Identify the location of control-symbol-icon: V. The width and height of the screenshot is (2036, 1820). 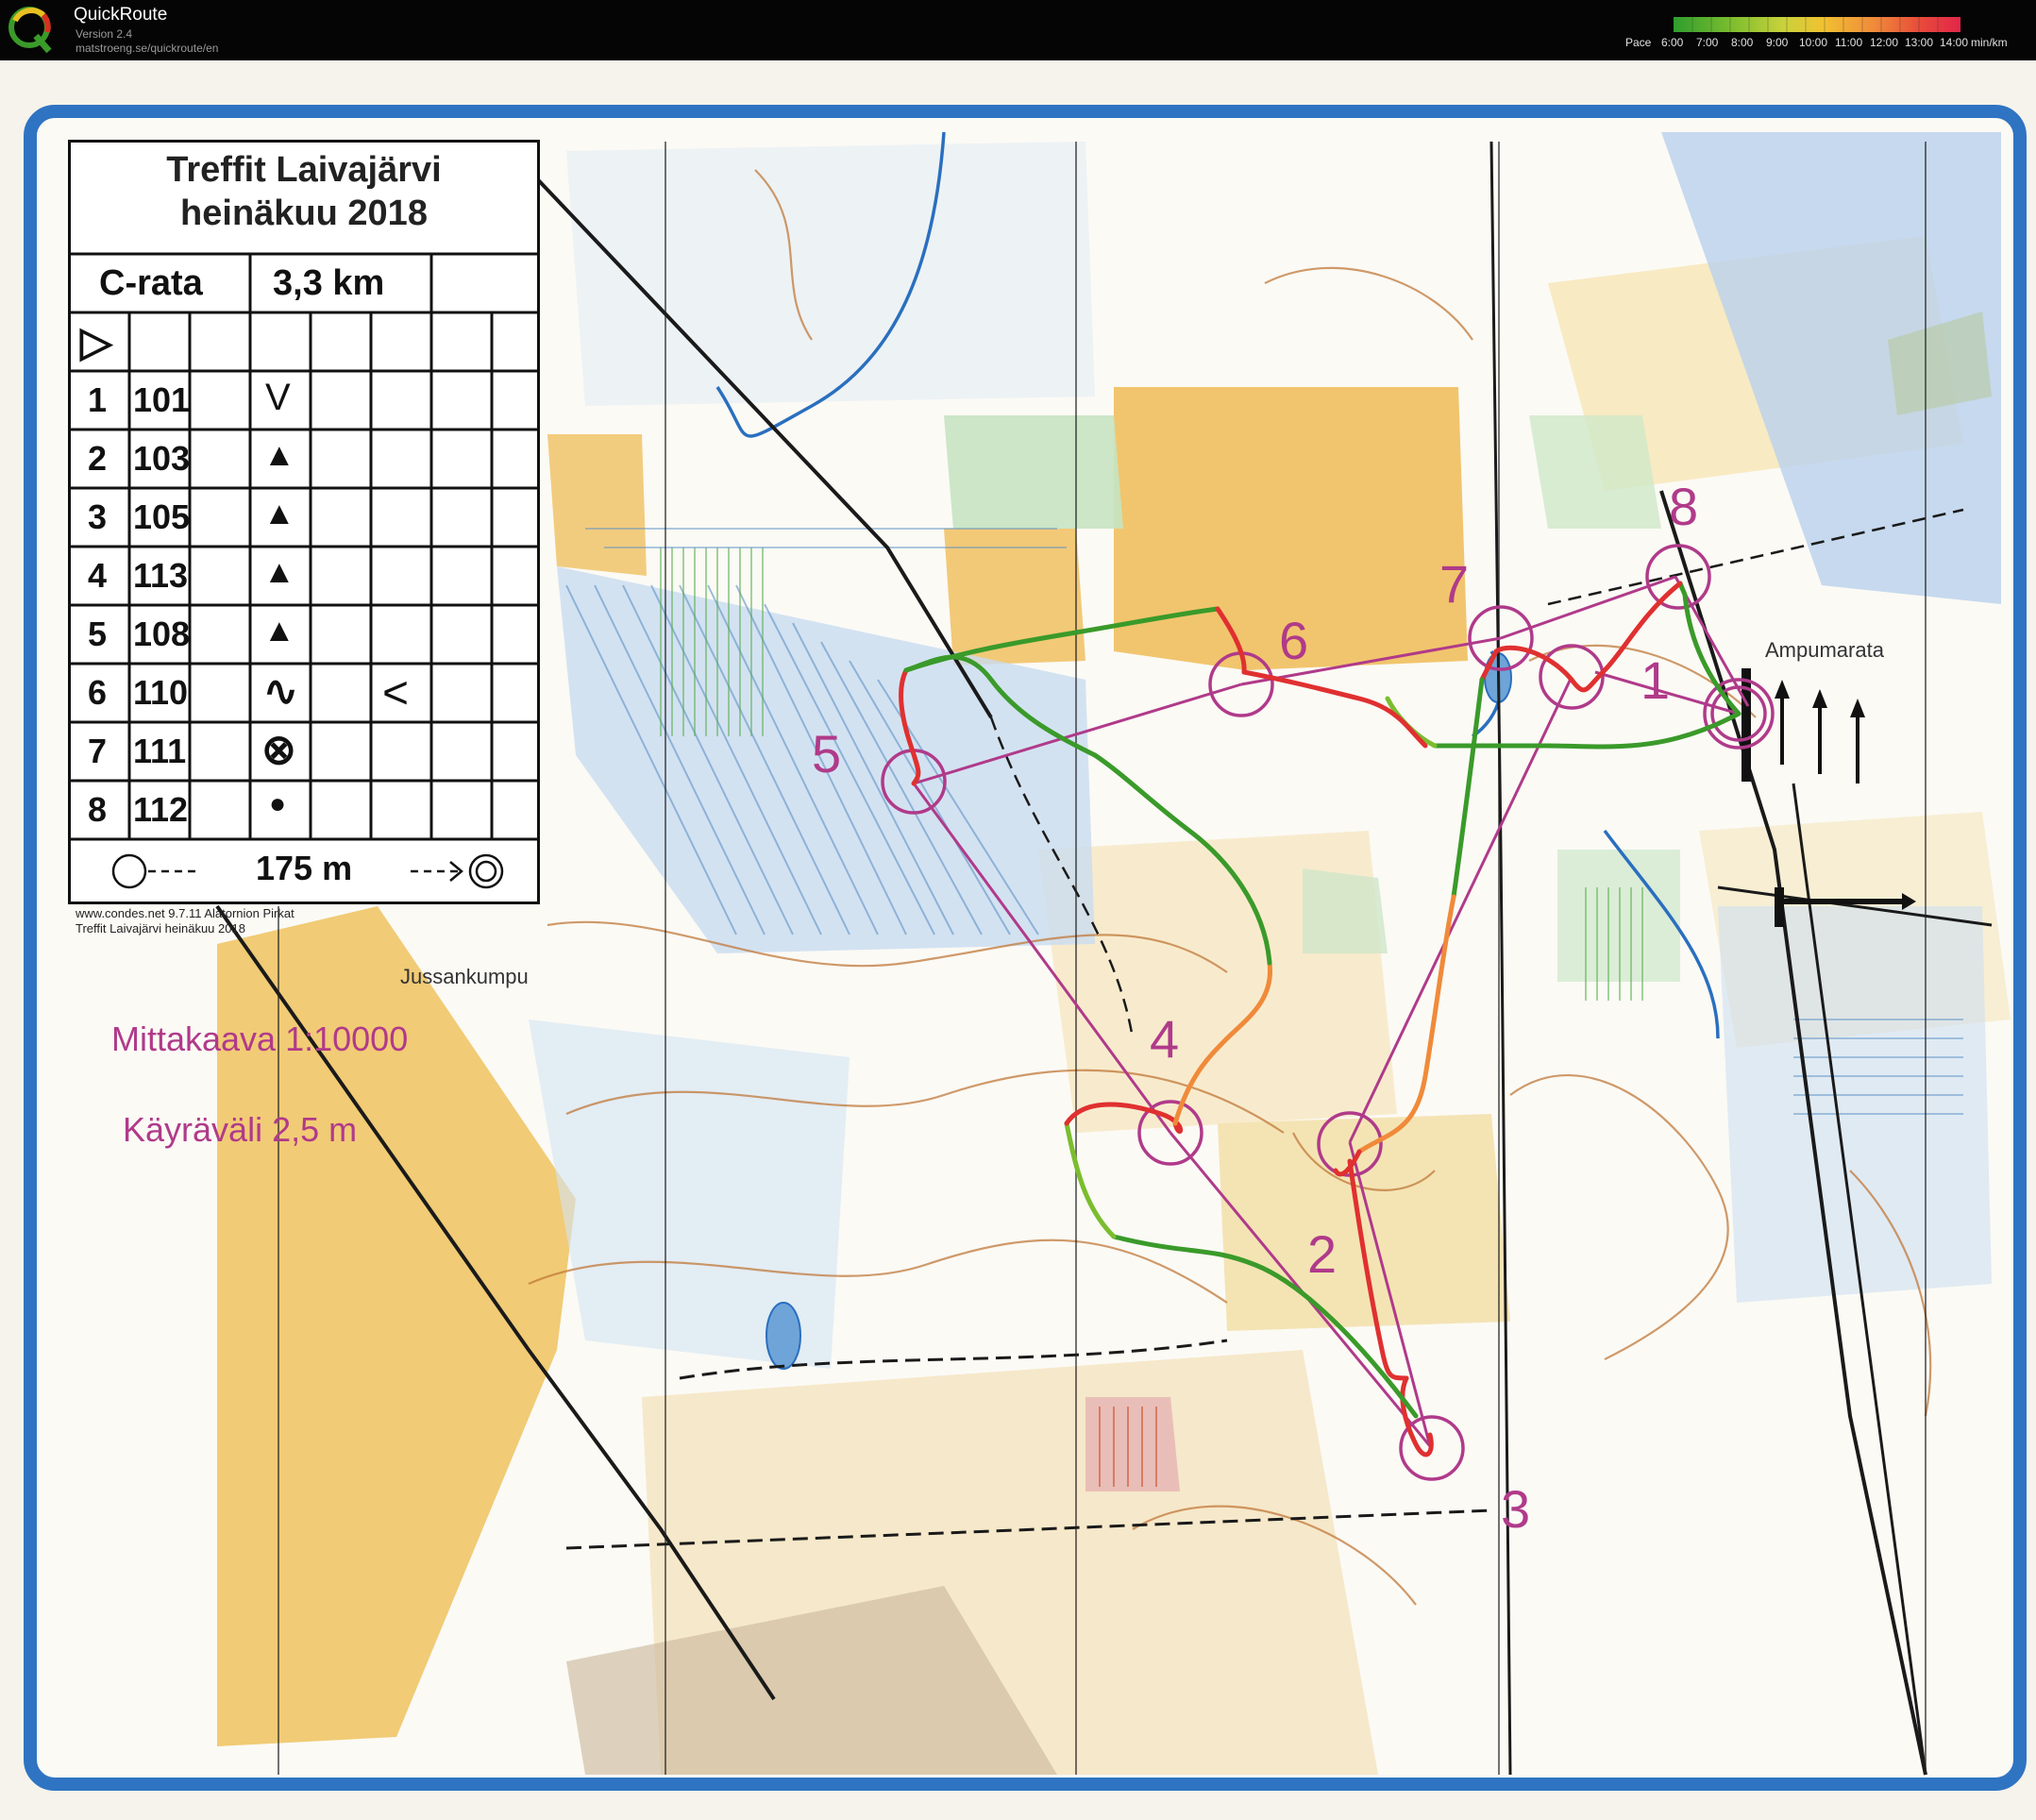
(278, 397).